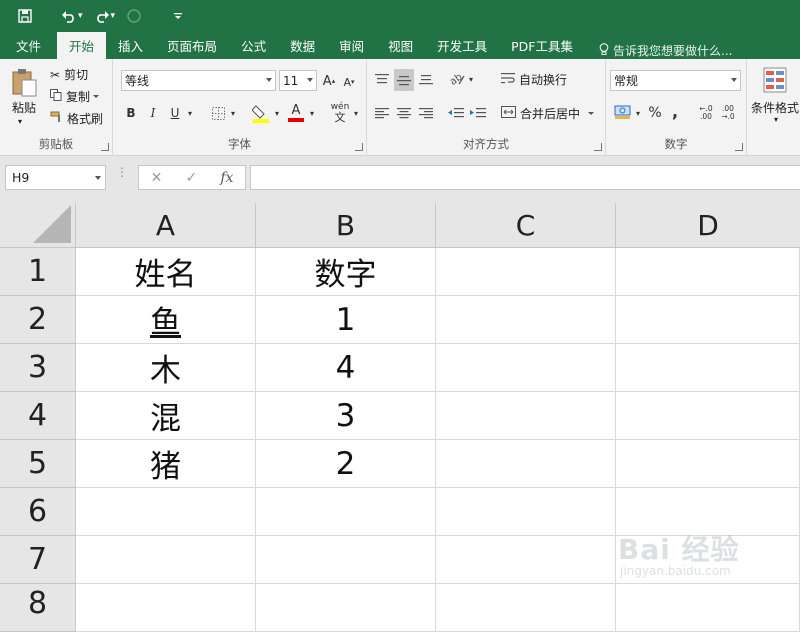 This screenshot has width=800, height=632. Describe the element at coordinates (708, 320) in the screenshot. I see `cell-d2` at that location.